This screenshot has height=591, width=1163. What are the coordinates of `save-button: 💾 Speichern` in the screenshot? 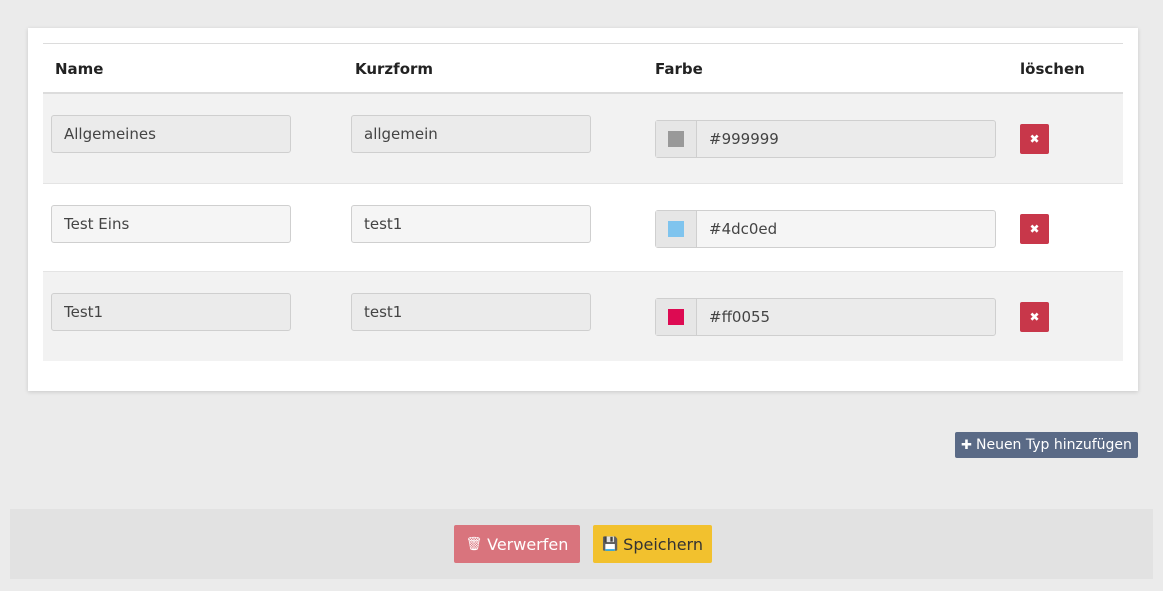 It's located at (652, 544).